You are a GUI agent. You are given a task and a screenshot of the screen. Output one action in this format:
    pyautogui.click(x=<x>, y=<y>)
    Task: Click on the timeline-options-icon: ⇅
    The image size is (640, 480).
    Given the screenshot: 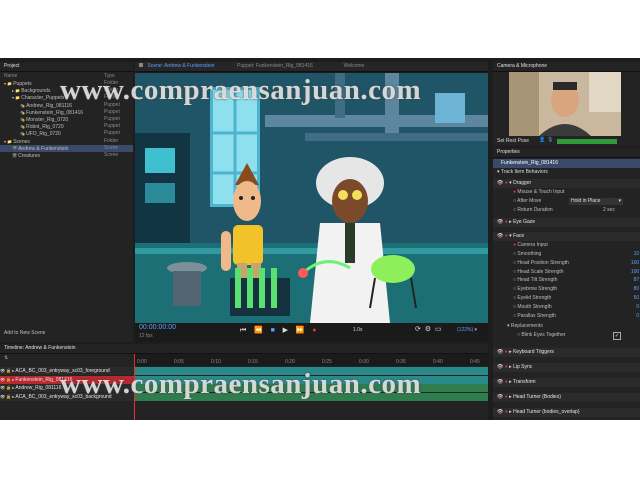 What is the action you would take?
    pyautogui.click(x=6, y=358)
    